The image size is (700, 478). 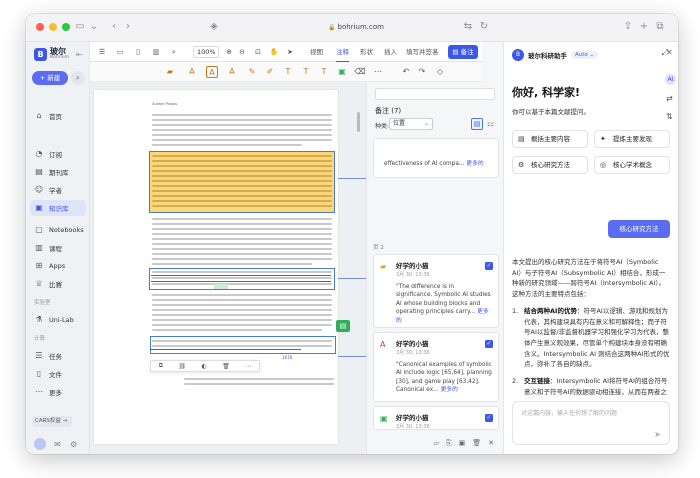 What do you see at coordinates (252, 72) in the screenshot?
I see `pen-tool-icon: ✎` at bounding box center [252, 72].